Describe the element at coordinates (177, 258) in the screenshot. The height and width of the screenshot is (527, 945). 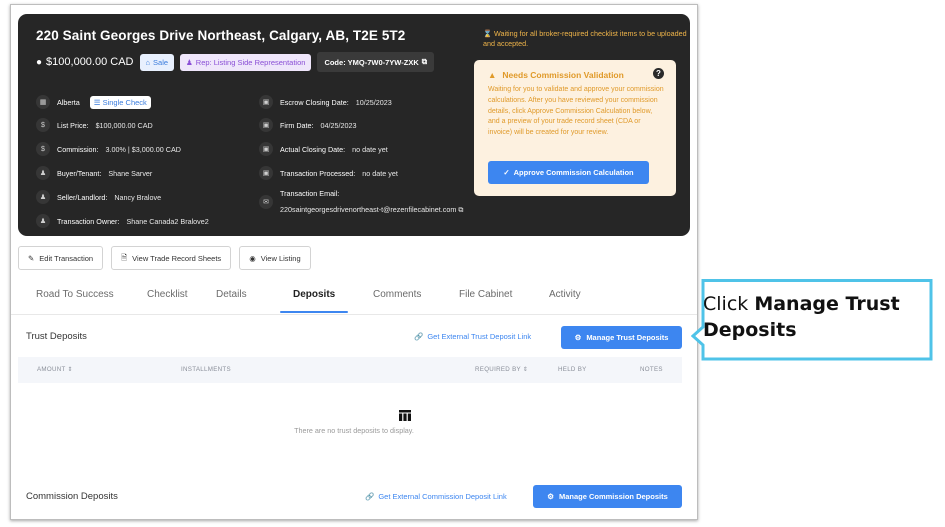
I see `view-trade-record-label: View Trade Record Sheets` at that location.